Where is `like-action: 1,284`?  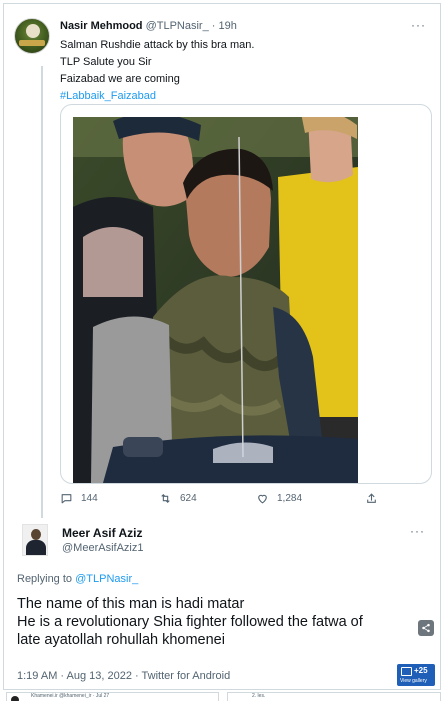 like-action: 1,284 is located at coordinates (279, 498).